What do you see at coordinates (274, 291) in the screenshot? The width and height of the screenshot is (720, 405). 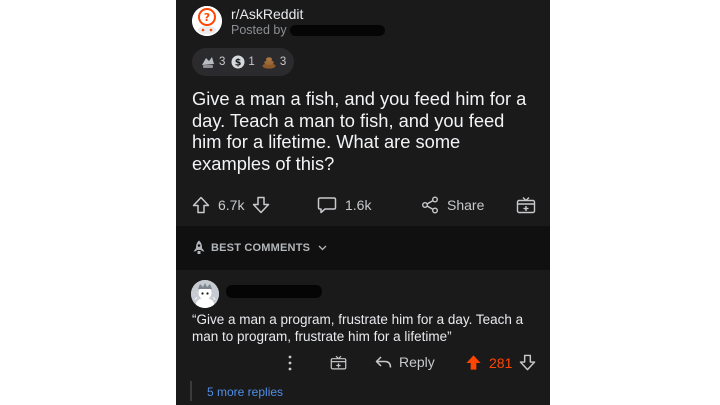 I see `redacted-commenter-name` at bounding box center [274, 291].